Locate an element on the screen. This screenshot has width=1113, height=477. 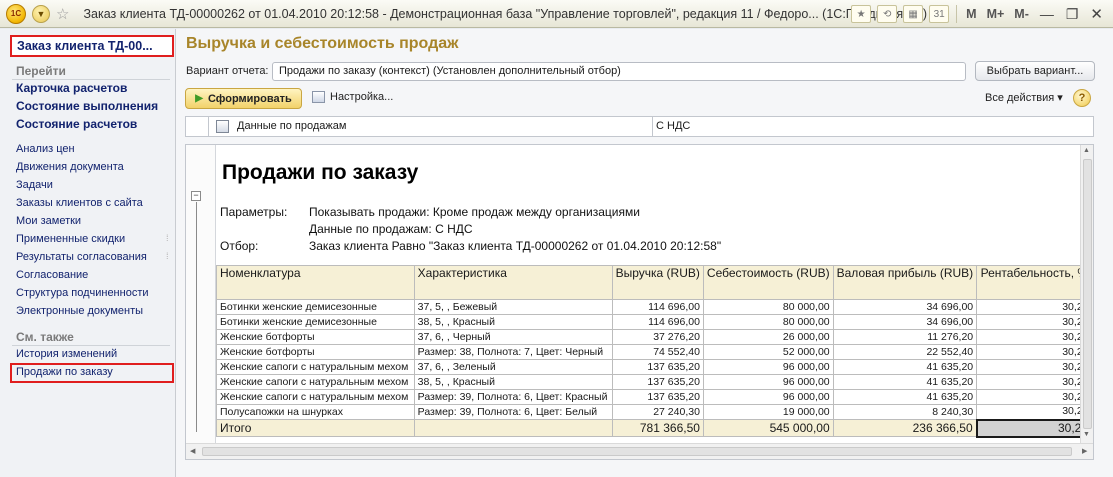
scroll-right-icon: ▶ is located at coordinates (1084, 451).